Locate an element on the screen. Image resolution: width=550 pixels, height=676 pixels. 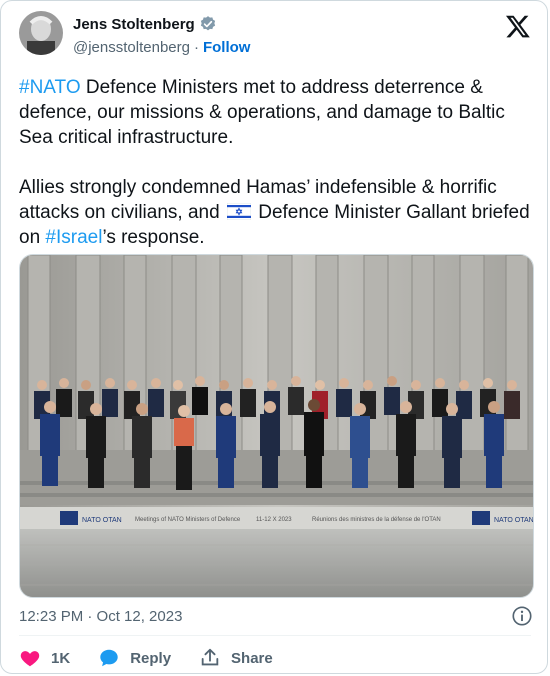
israel-flag-icon is located at coordinates (238, 211).